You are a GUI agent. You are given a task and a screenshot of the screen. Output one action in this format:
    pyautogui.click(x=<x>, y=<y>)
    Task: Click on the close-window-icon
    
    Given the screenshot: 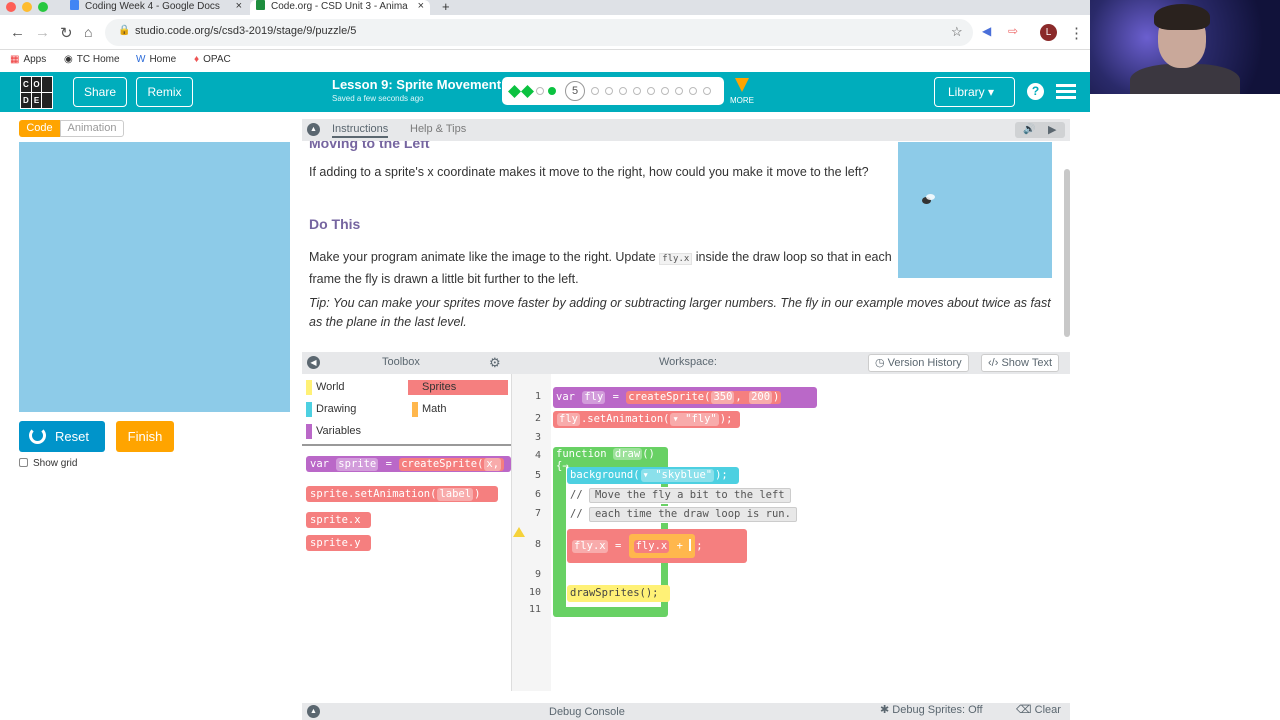 What is the action you would take?
    pyautogui.click(x=11, y=7)
    